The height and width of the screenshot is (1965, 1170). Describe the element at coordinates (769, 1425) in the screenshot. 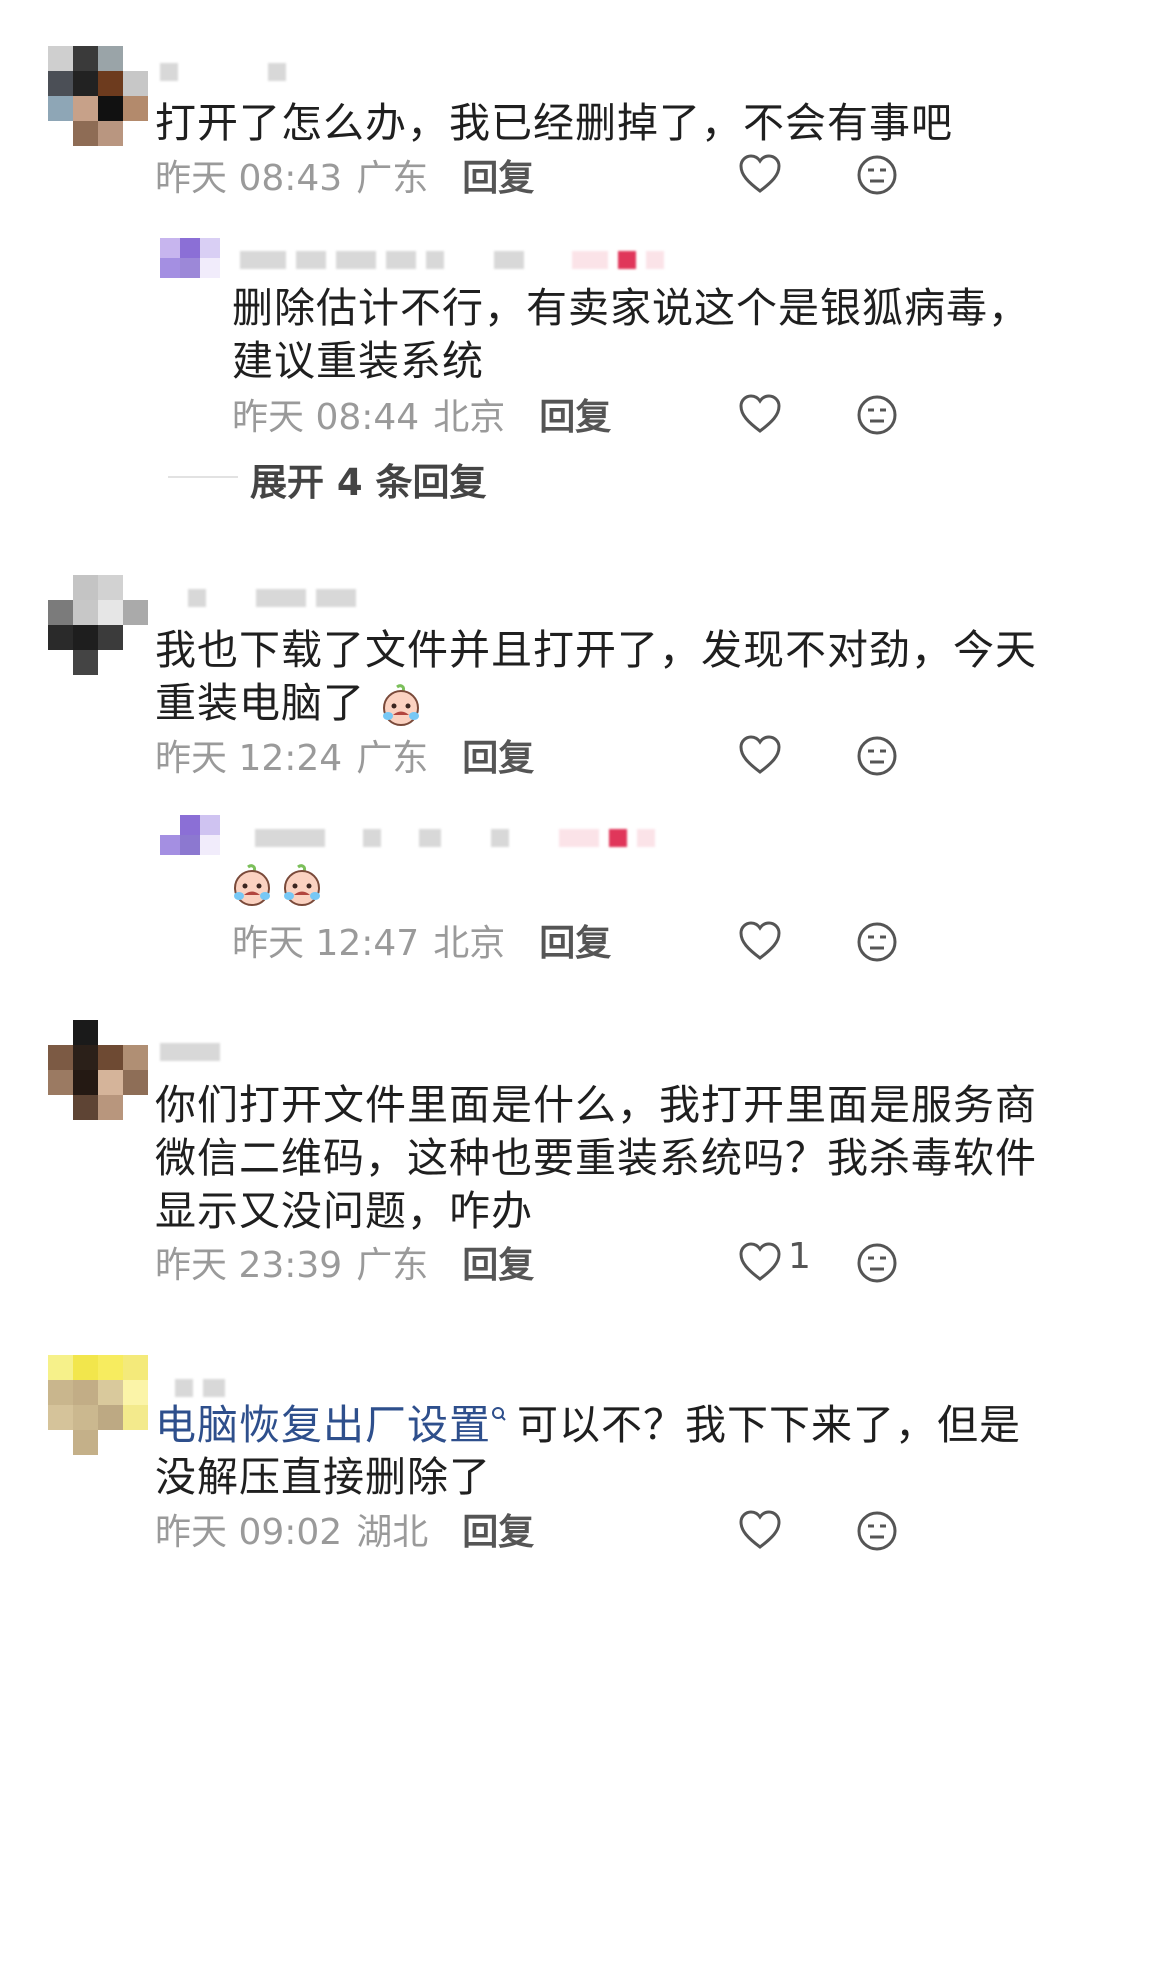

I see `comment-text: 可以不？我下下来了，但是` at that location.